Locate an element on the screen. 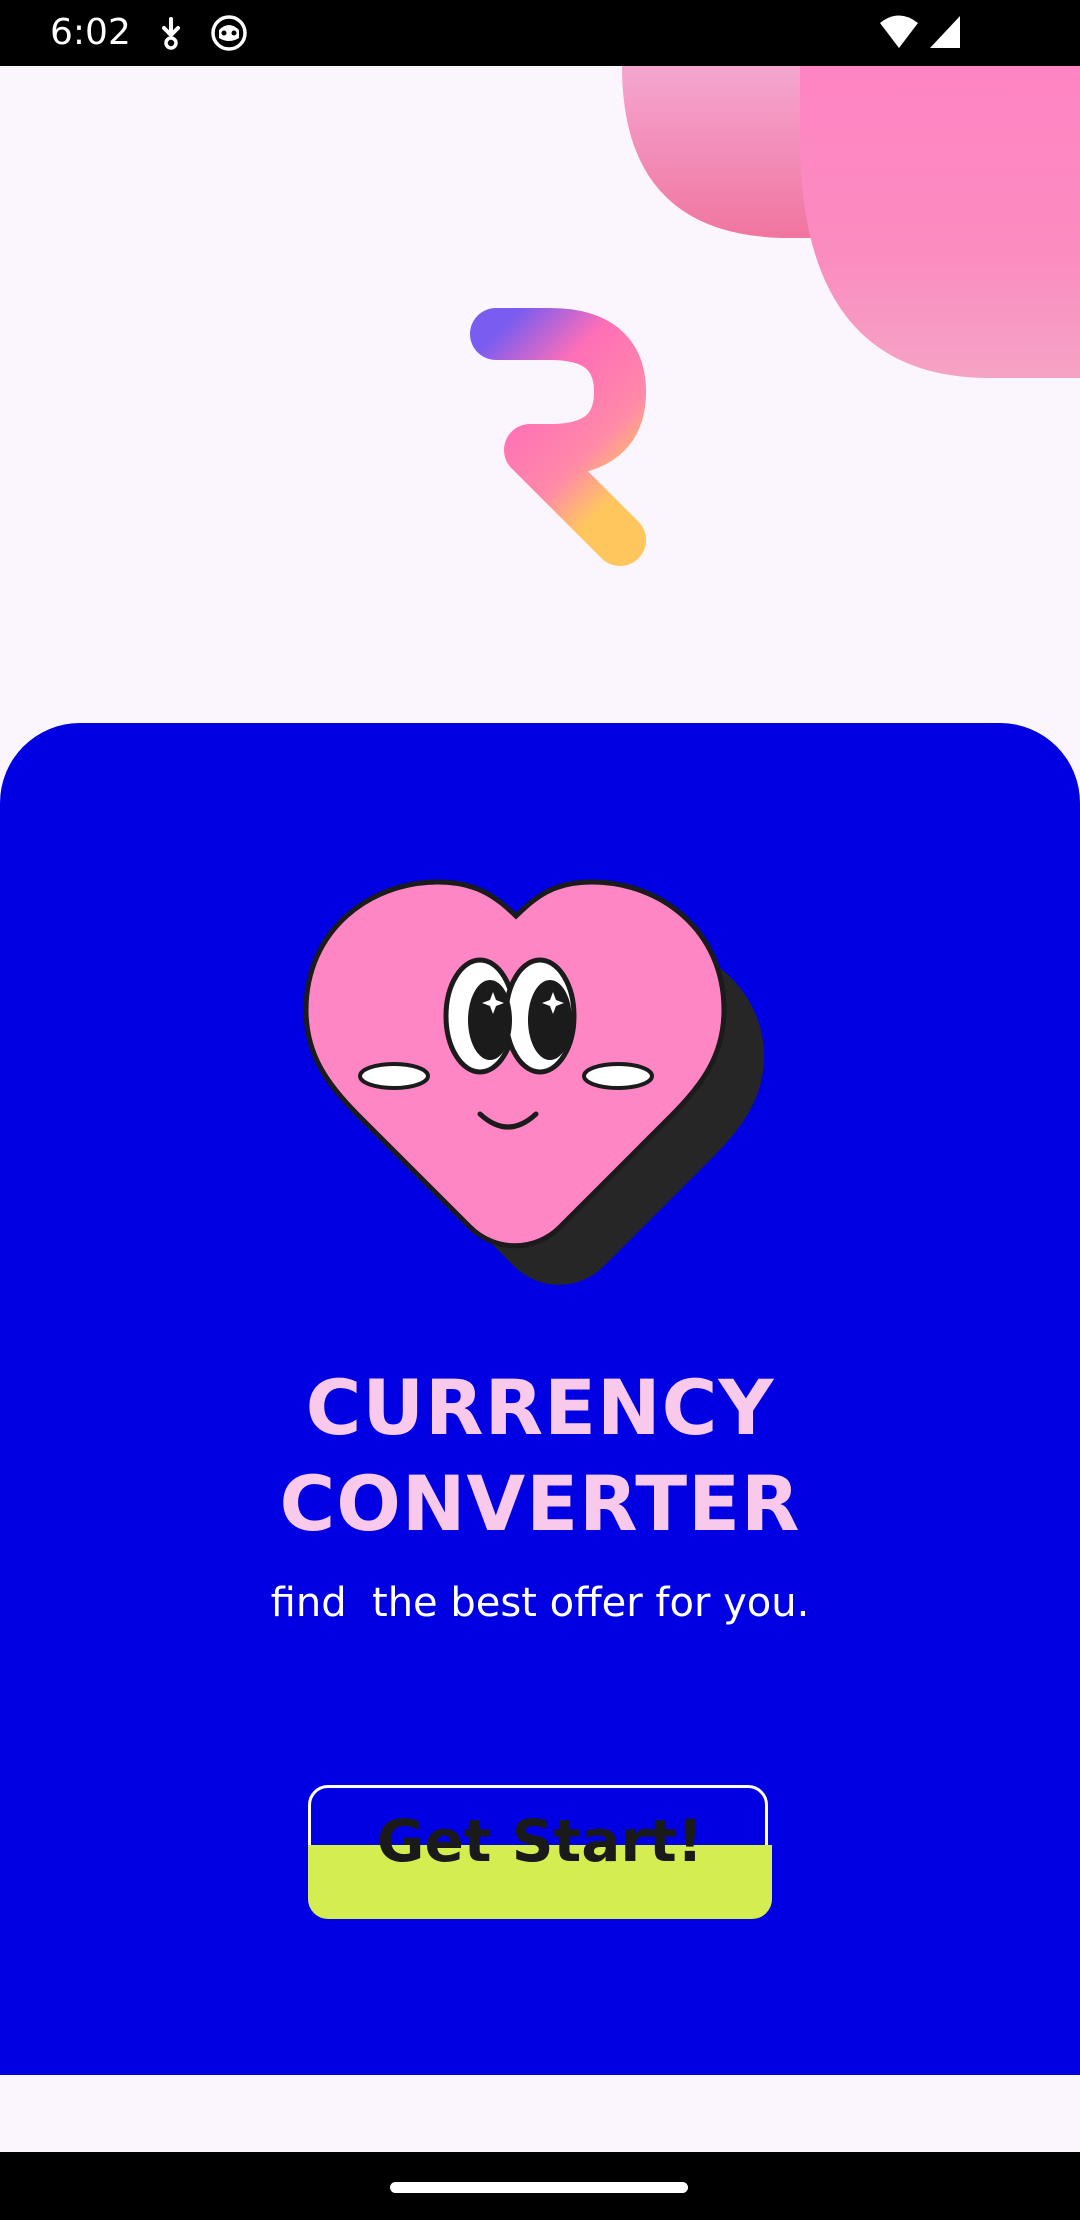 The width and height of the screenshot is (1080, 2220). get-start-label: Get Start! is located at coordinates (540, 1841).